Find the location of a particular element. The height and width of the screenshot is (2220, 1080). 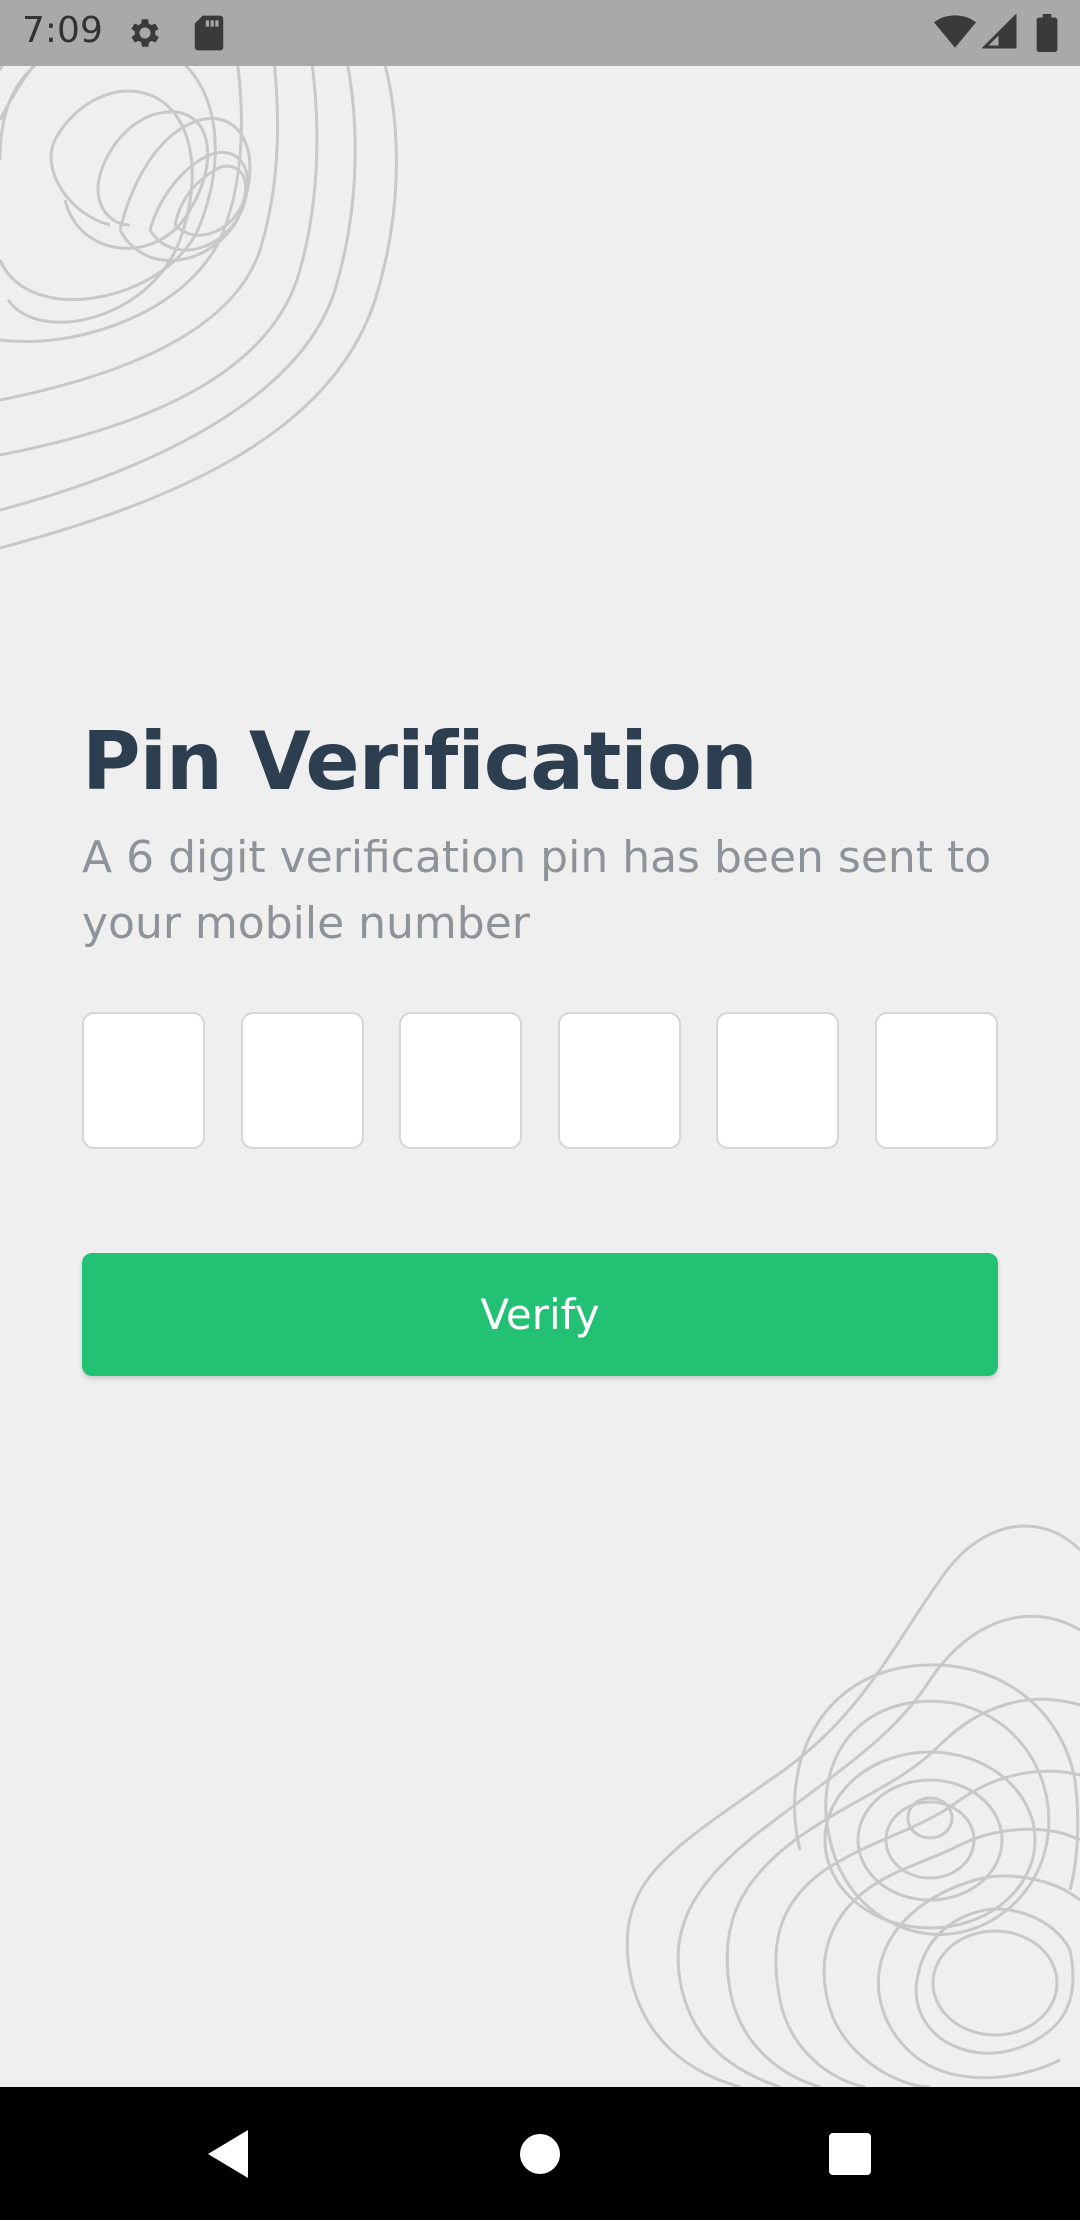

navigation-bar is located at coordinates (540, 2153).